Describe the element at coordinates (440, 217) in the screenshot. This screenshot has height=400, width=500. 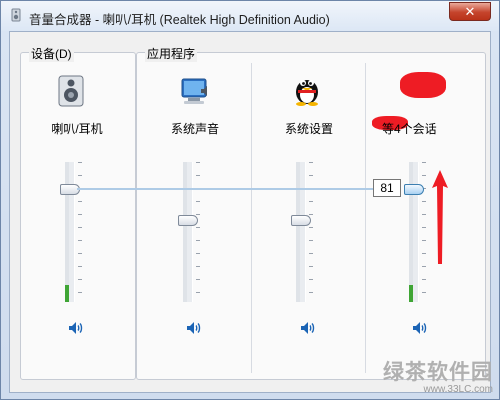
I see `annotation-arrow-icon` at that location.